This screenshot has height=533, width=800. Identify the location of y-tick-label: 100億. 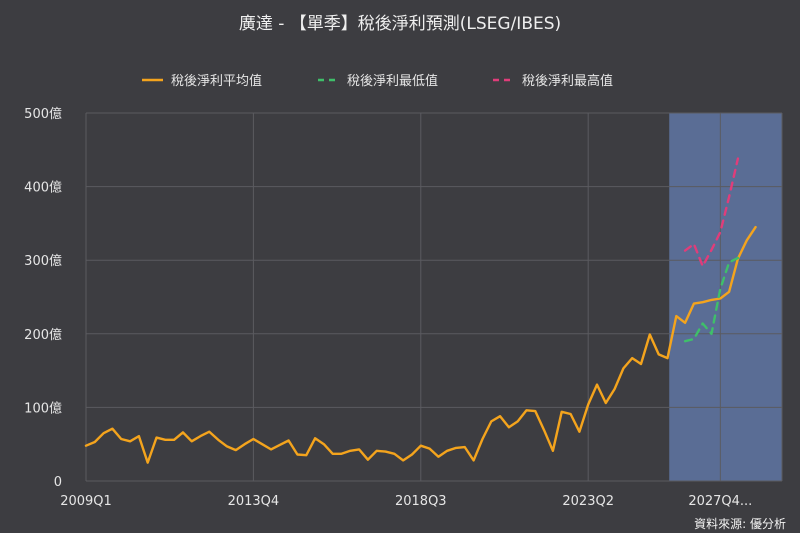
(43, 408).